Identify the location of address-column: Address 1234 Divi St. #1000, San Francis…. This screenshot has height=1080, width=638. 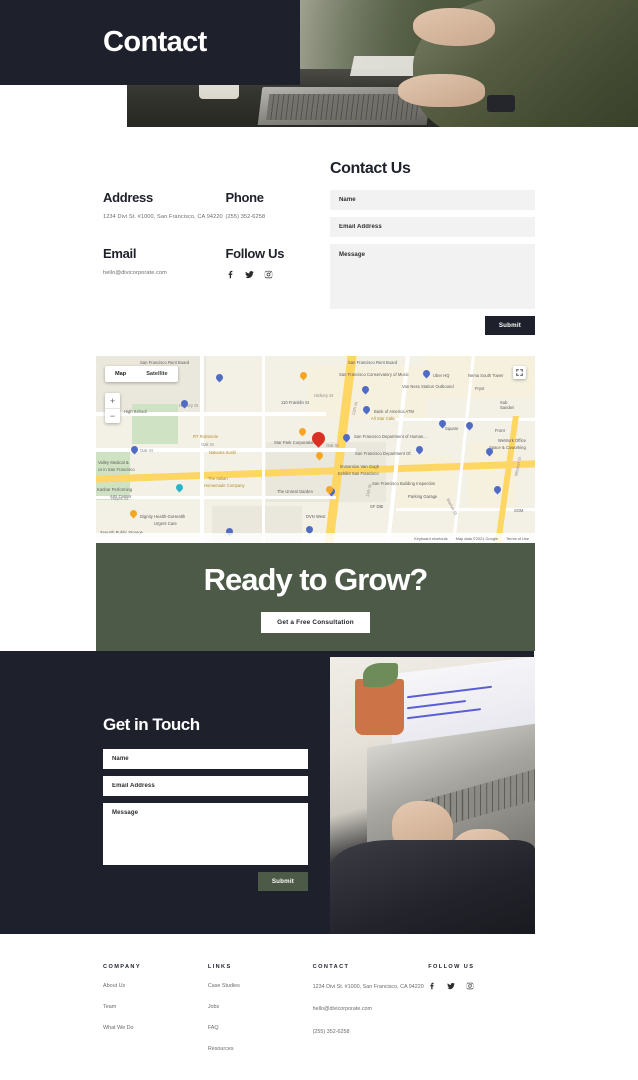
(164, 234).